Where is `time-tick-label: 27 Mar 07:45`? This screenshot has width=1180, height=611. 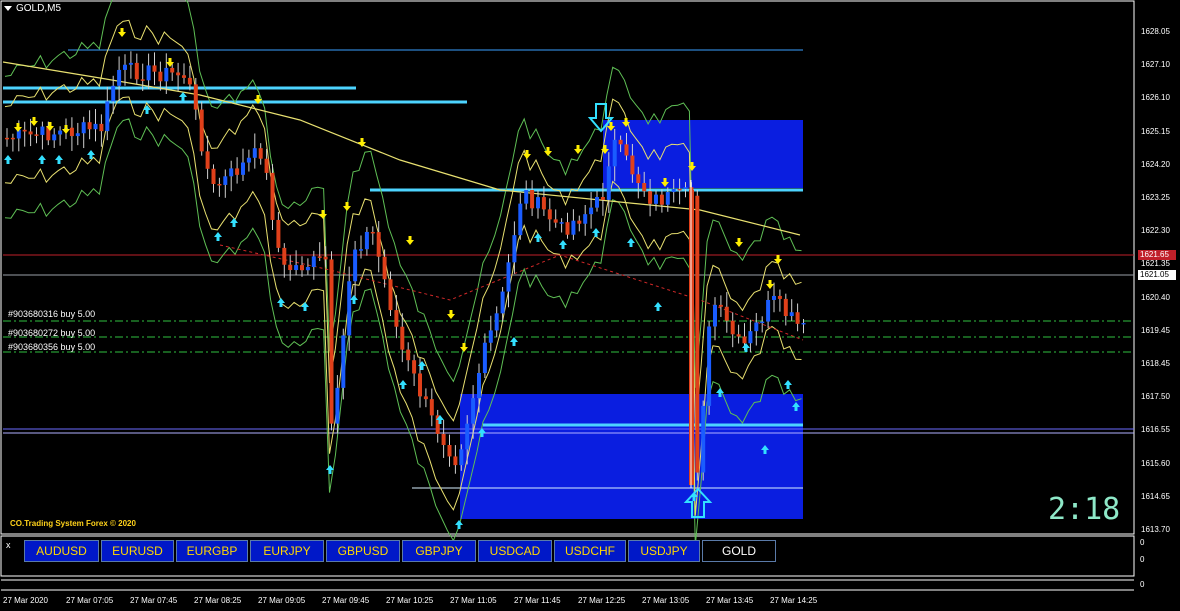 time-tick-label: 27 Mar 07:45 is located at coordinates (154, 600).